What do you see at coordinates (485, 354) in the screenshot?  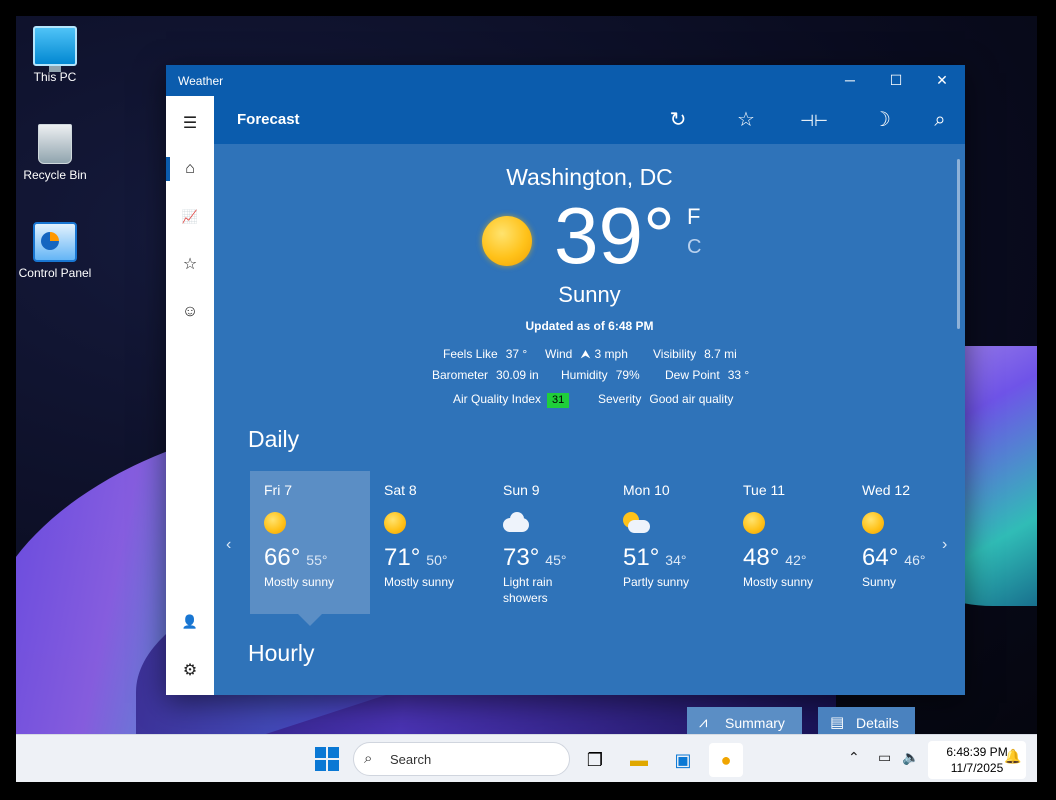 I see `feels-like: Feels Like 37 °` at bounding box center [485, 354].